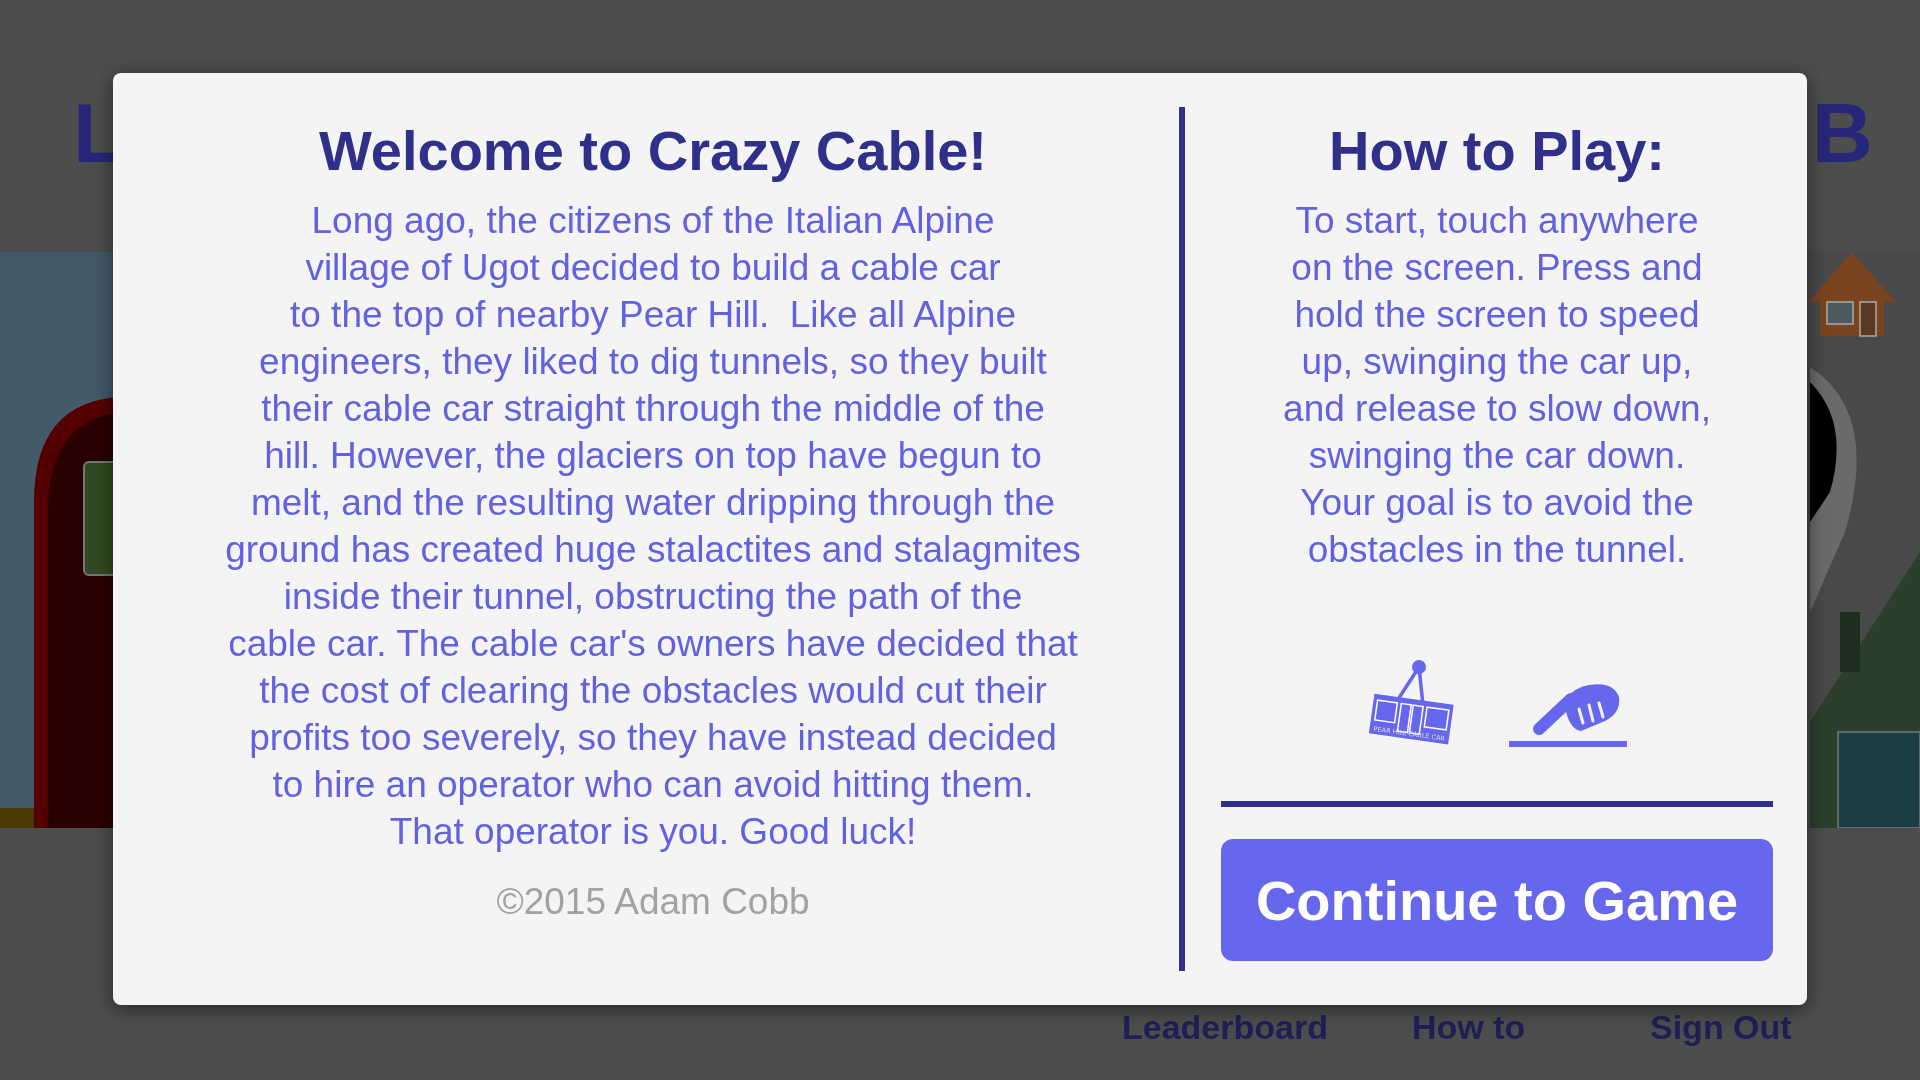  I want to click on section-title: How to Play:, so click(1497, 151).